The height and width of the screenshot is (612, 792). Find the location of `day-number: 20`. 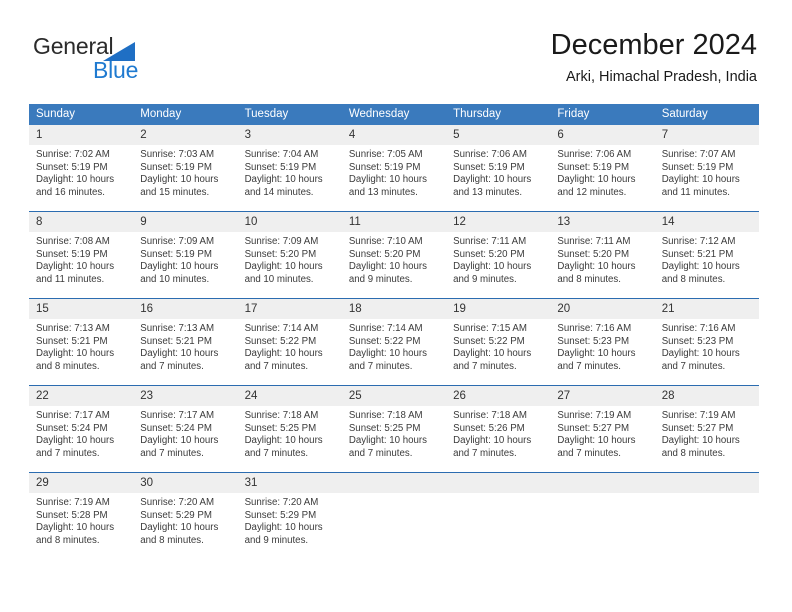

day-number: 20 is located at coordinates (602, 309).